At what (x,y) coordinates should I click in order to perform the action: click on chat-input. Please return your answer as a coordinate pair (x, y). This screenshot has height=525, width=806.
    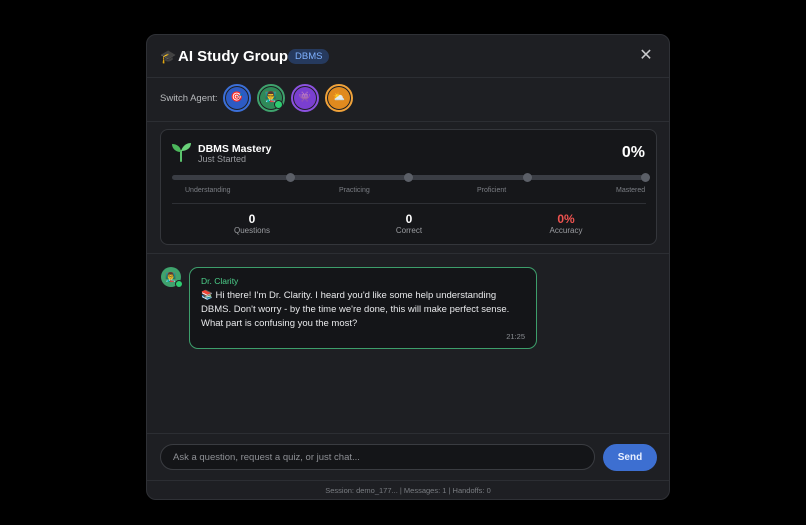
    Looking at the image, I should click on (377, 457).